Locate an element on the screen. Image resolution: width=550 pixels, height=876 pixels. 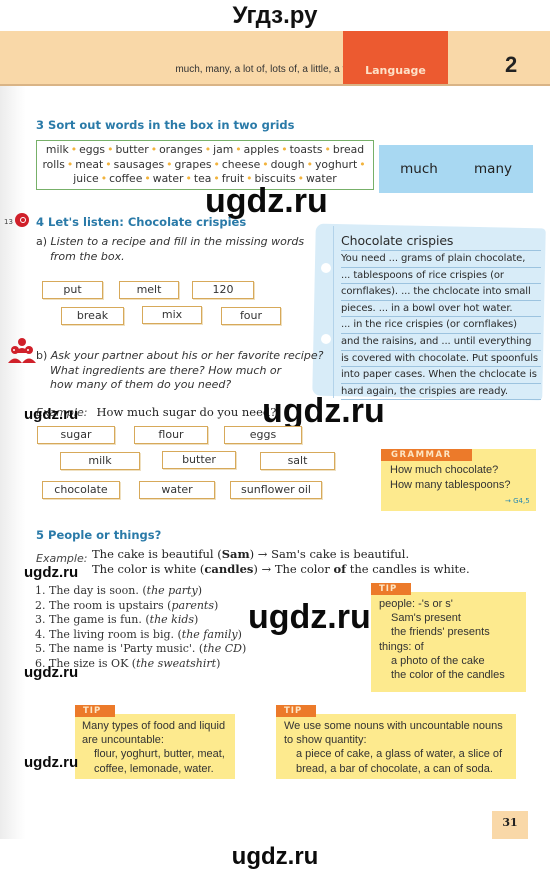
word-chip: put is located at coordinates (72, 290).